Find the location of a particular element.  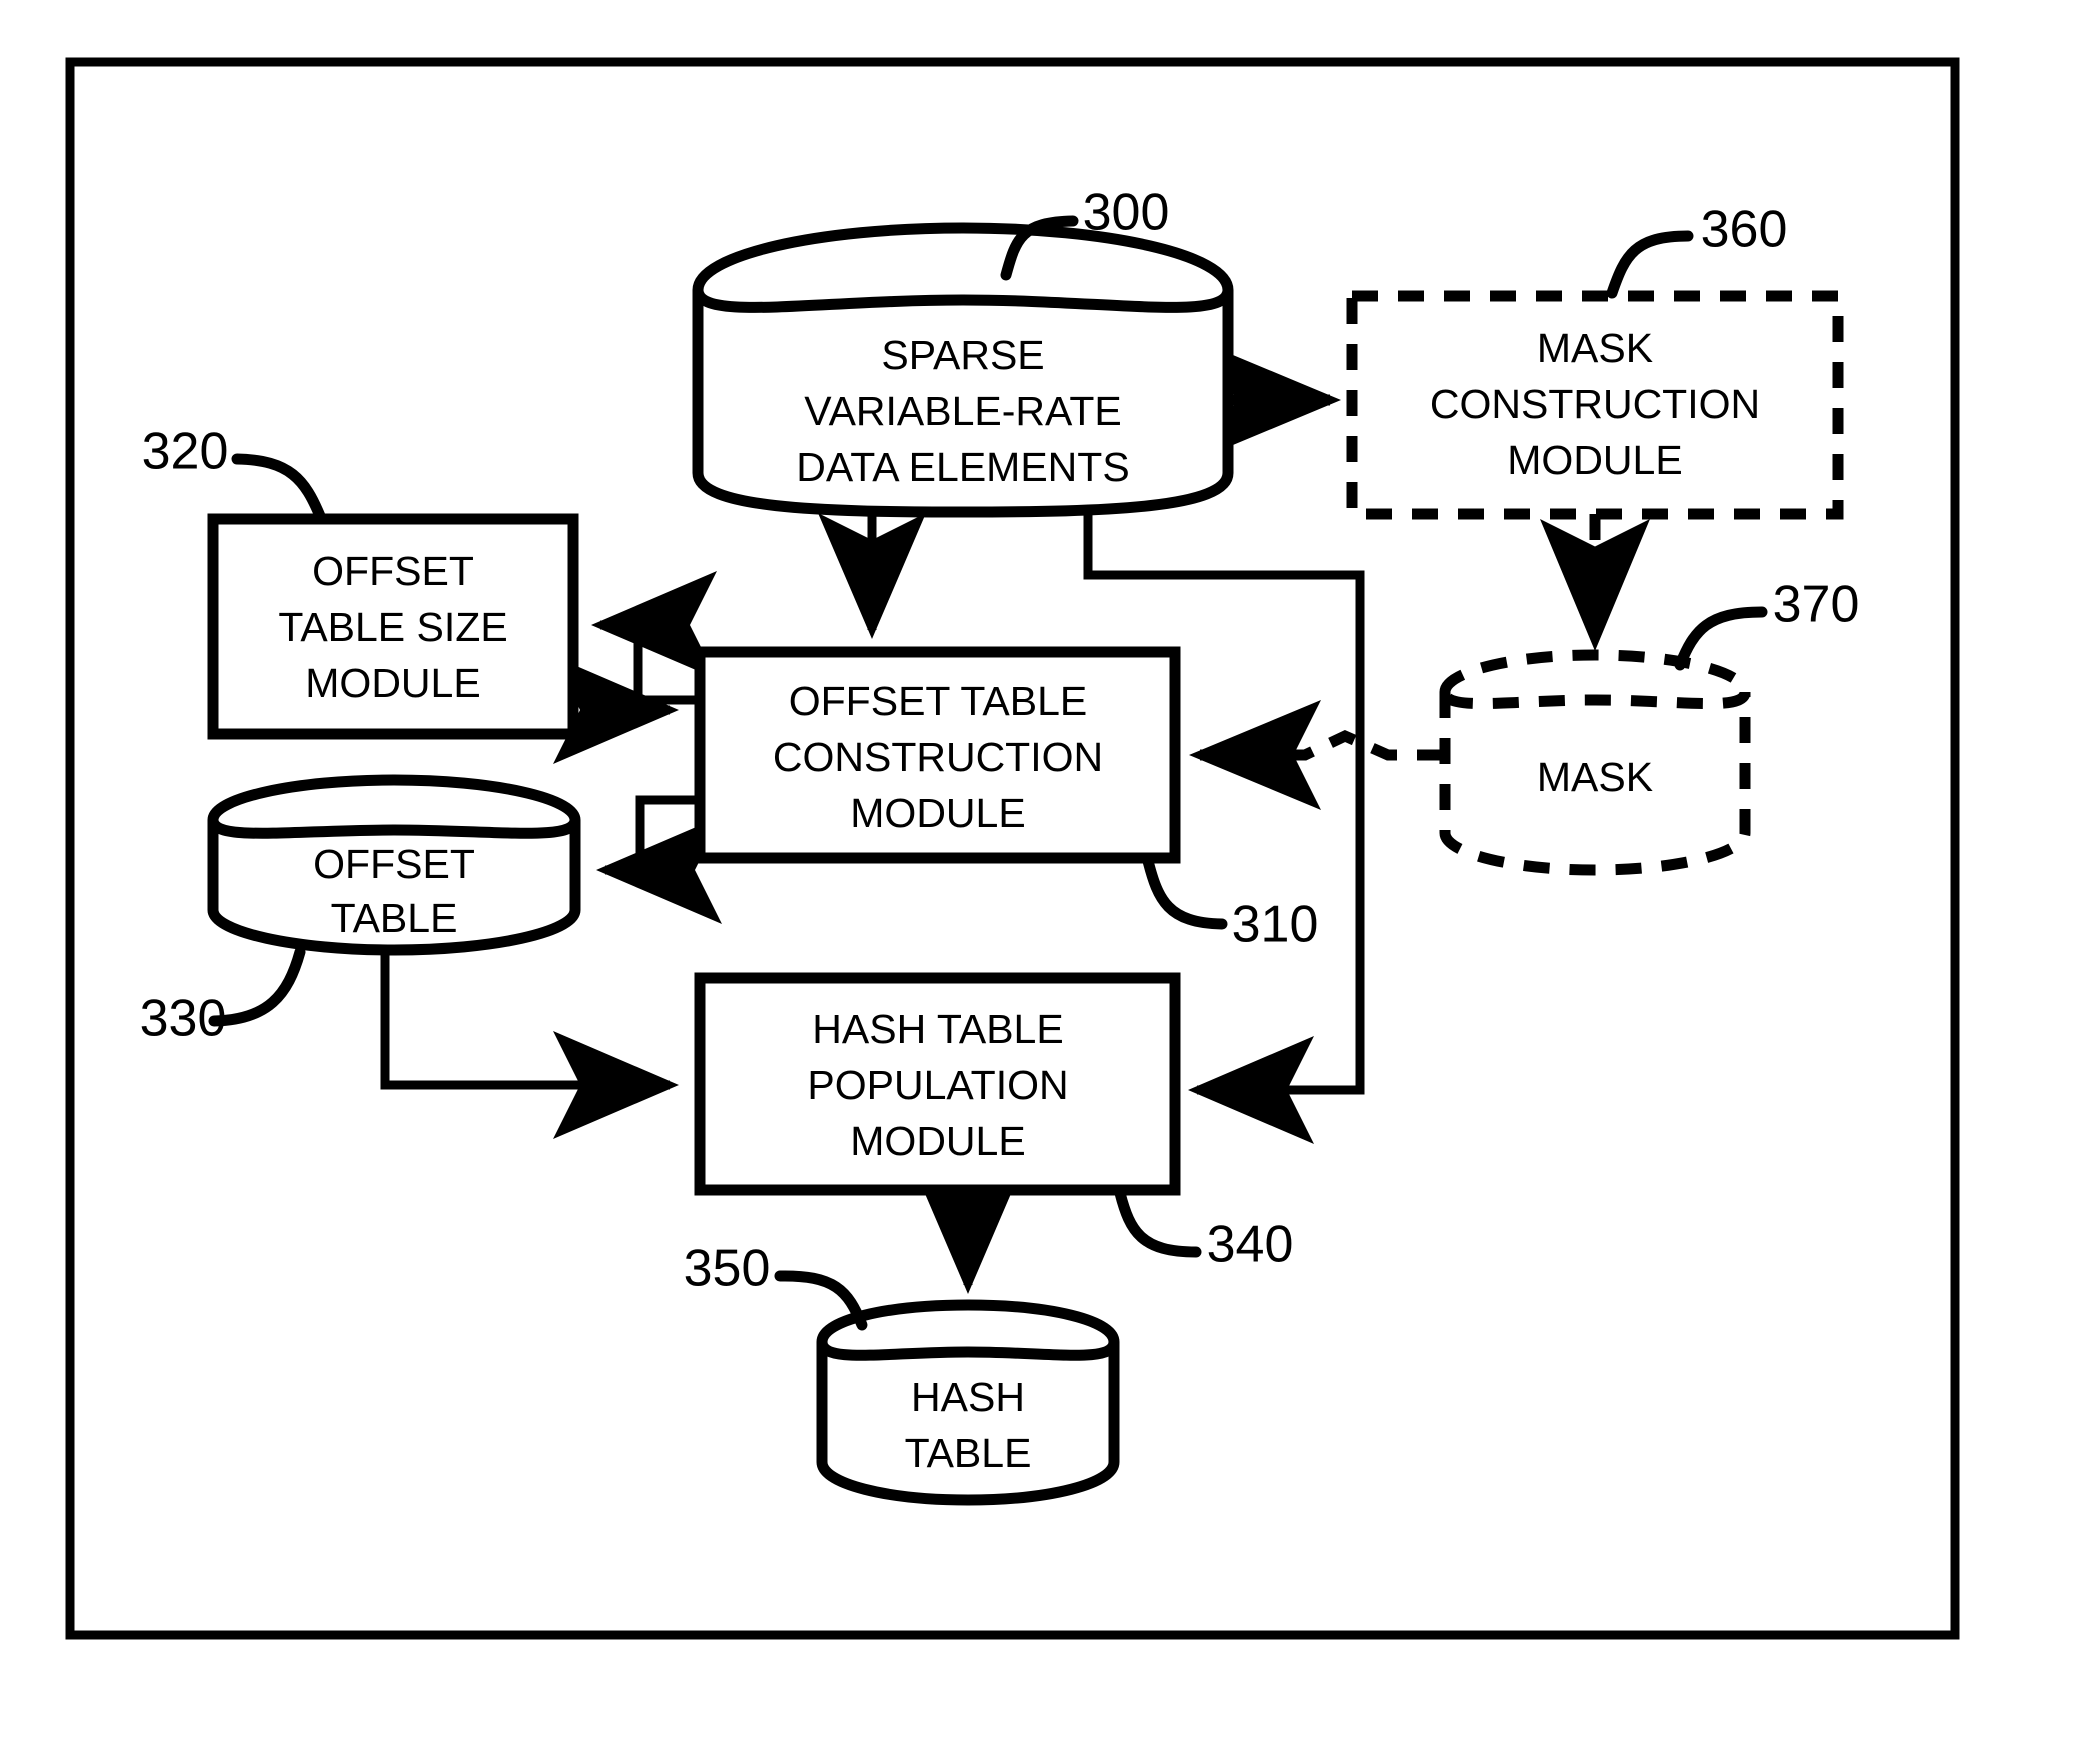

node-offset-table-construction-module: OFFSET TABLE CONSTRUCTION MODULE is located at coordinates (937, 755).